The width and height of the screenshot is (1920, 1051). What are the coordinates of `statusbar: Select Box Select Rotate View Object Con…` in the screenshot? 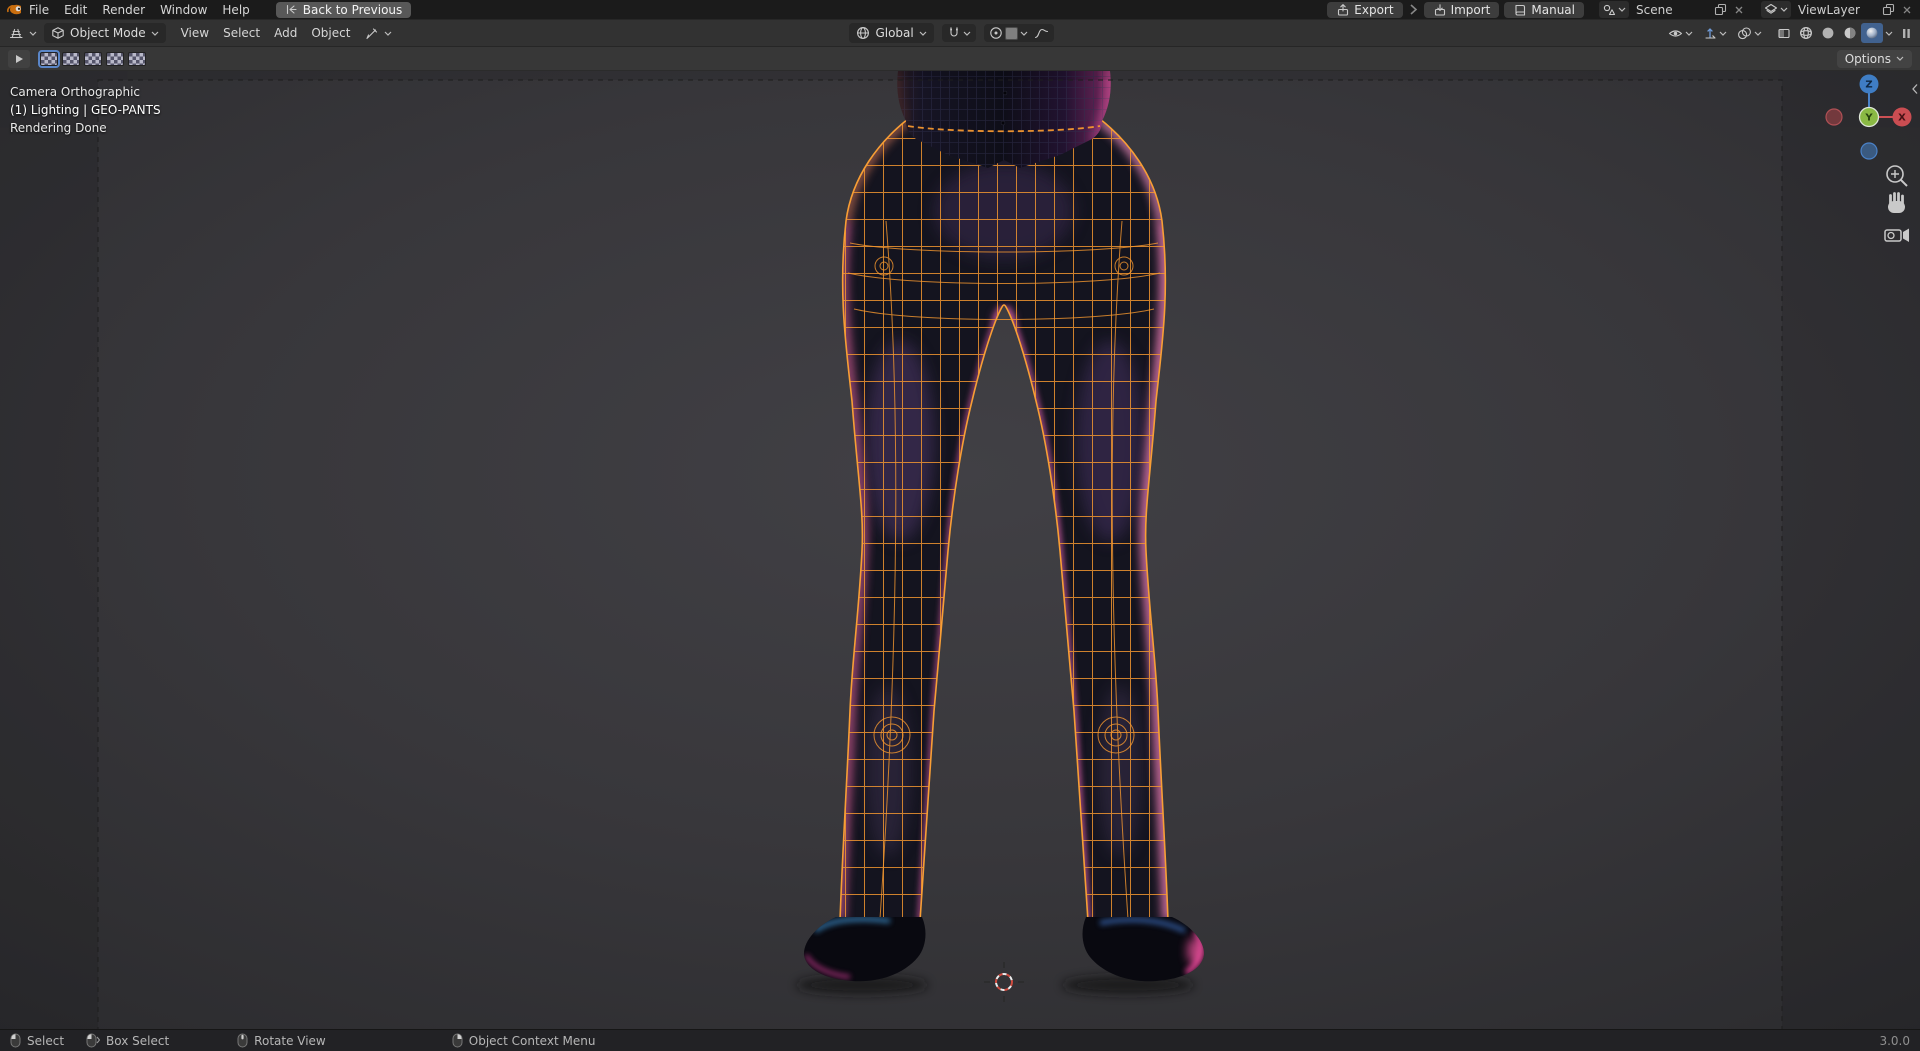 It's located at (960, 1040).